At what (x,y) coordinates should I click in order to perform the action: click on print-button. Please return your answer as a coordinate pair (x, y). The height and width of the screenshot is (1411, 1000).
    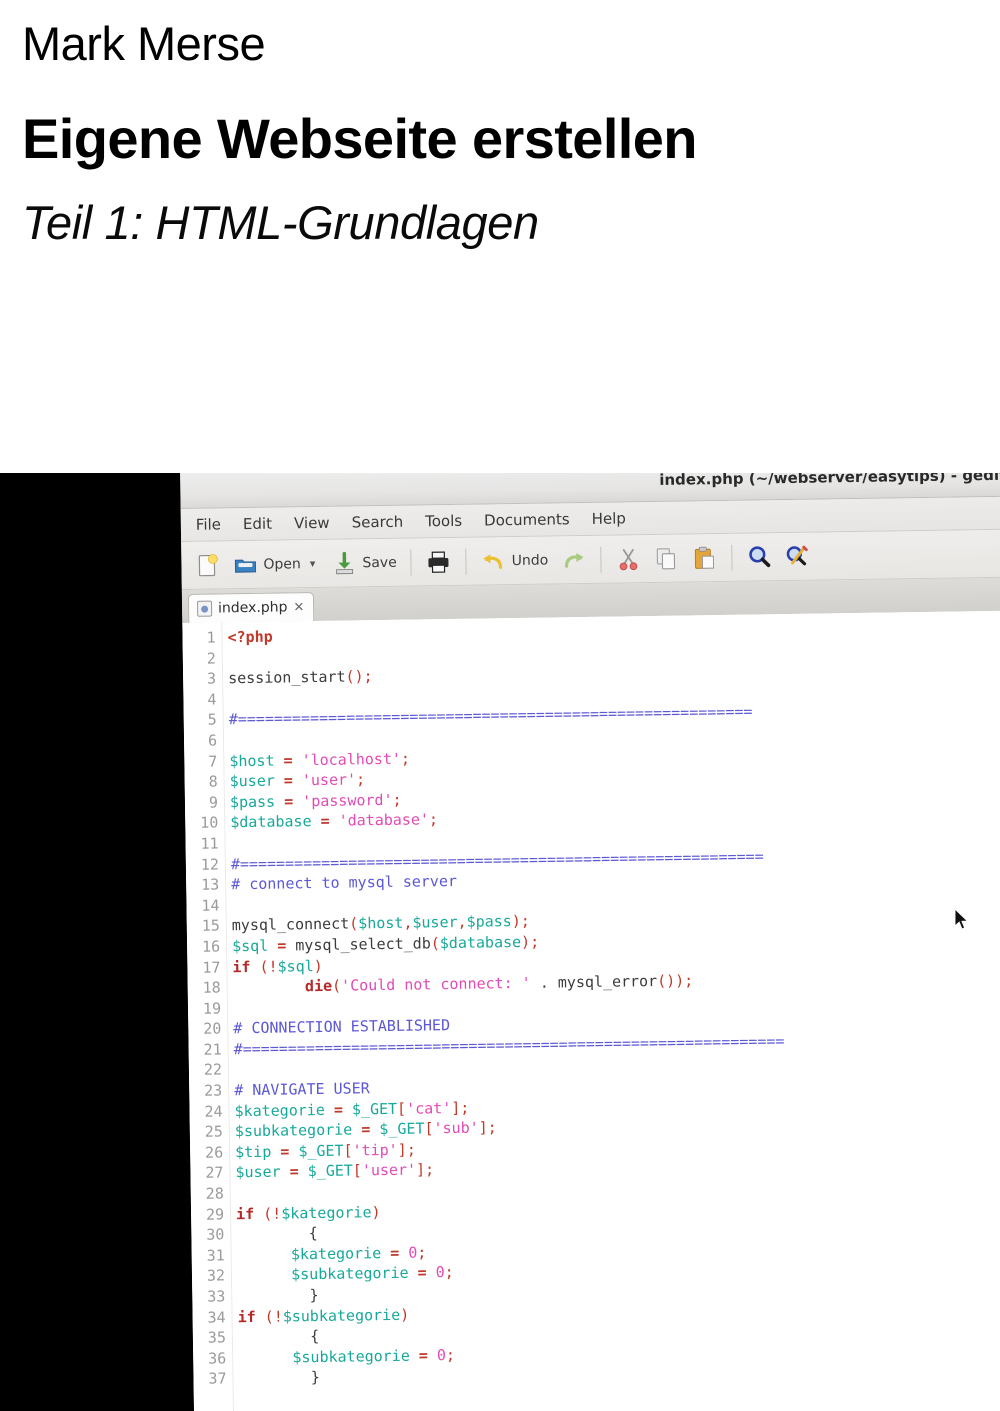
    Looking at the image, I should click on (439, 561).